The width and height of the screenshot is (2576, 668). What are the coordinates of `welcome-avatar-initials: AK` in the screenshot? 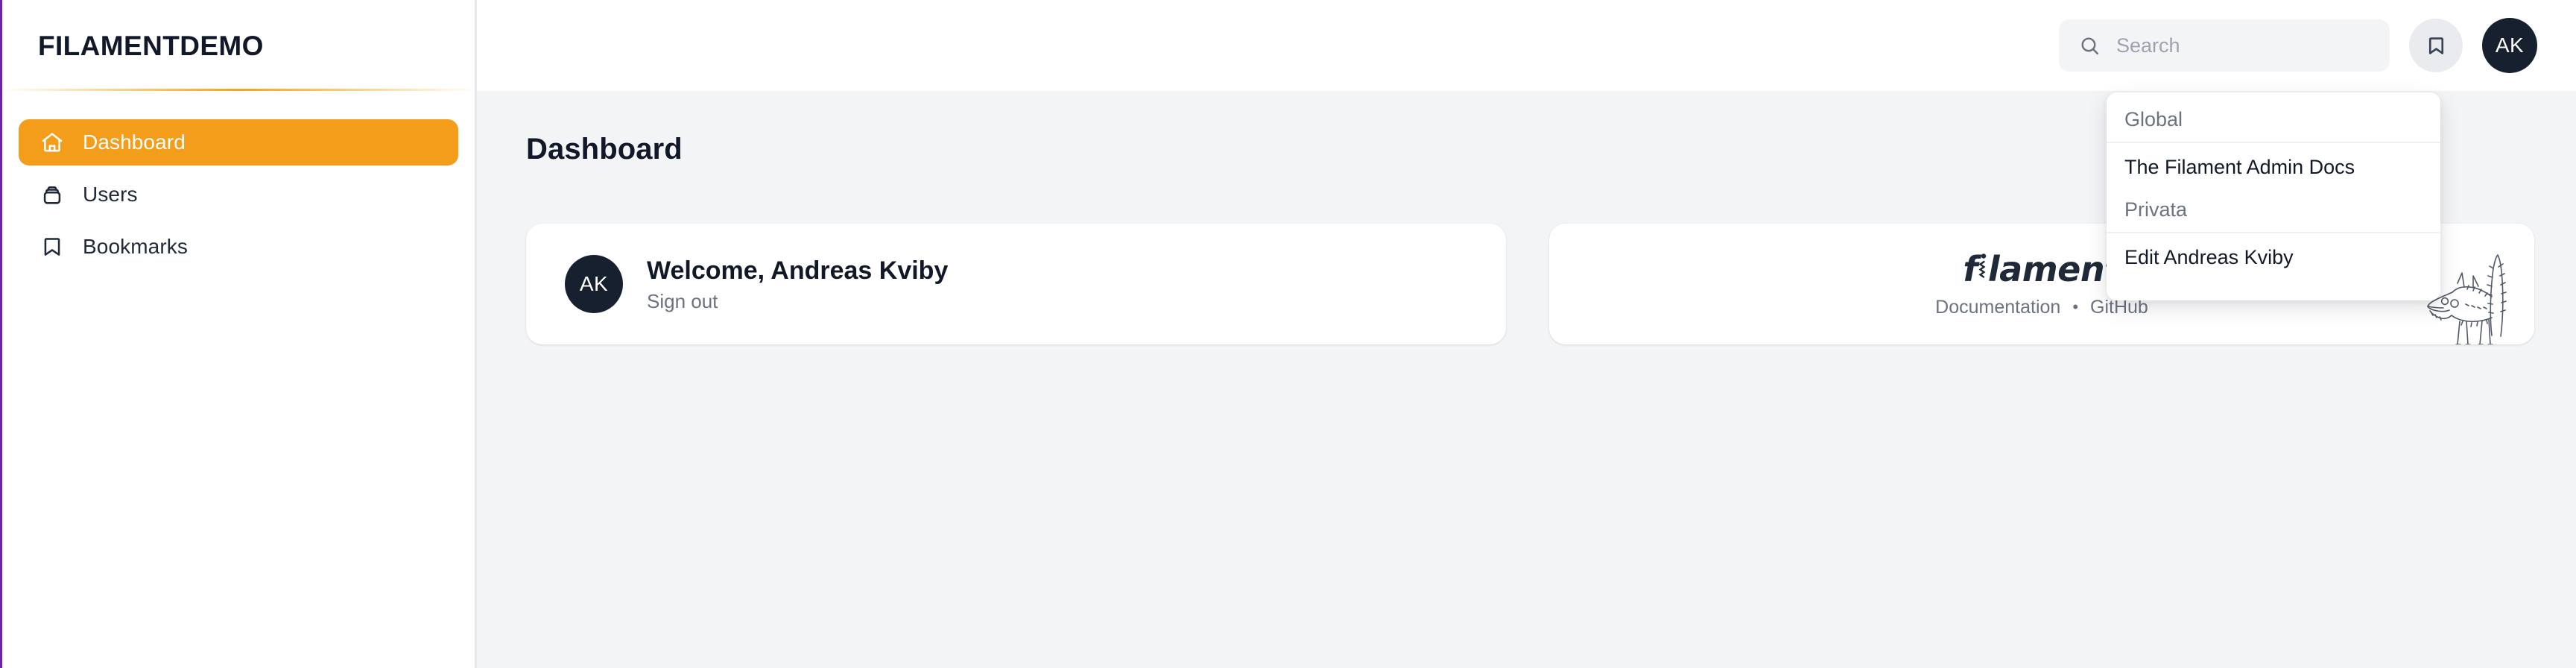 It's located at (594, 283).